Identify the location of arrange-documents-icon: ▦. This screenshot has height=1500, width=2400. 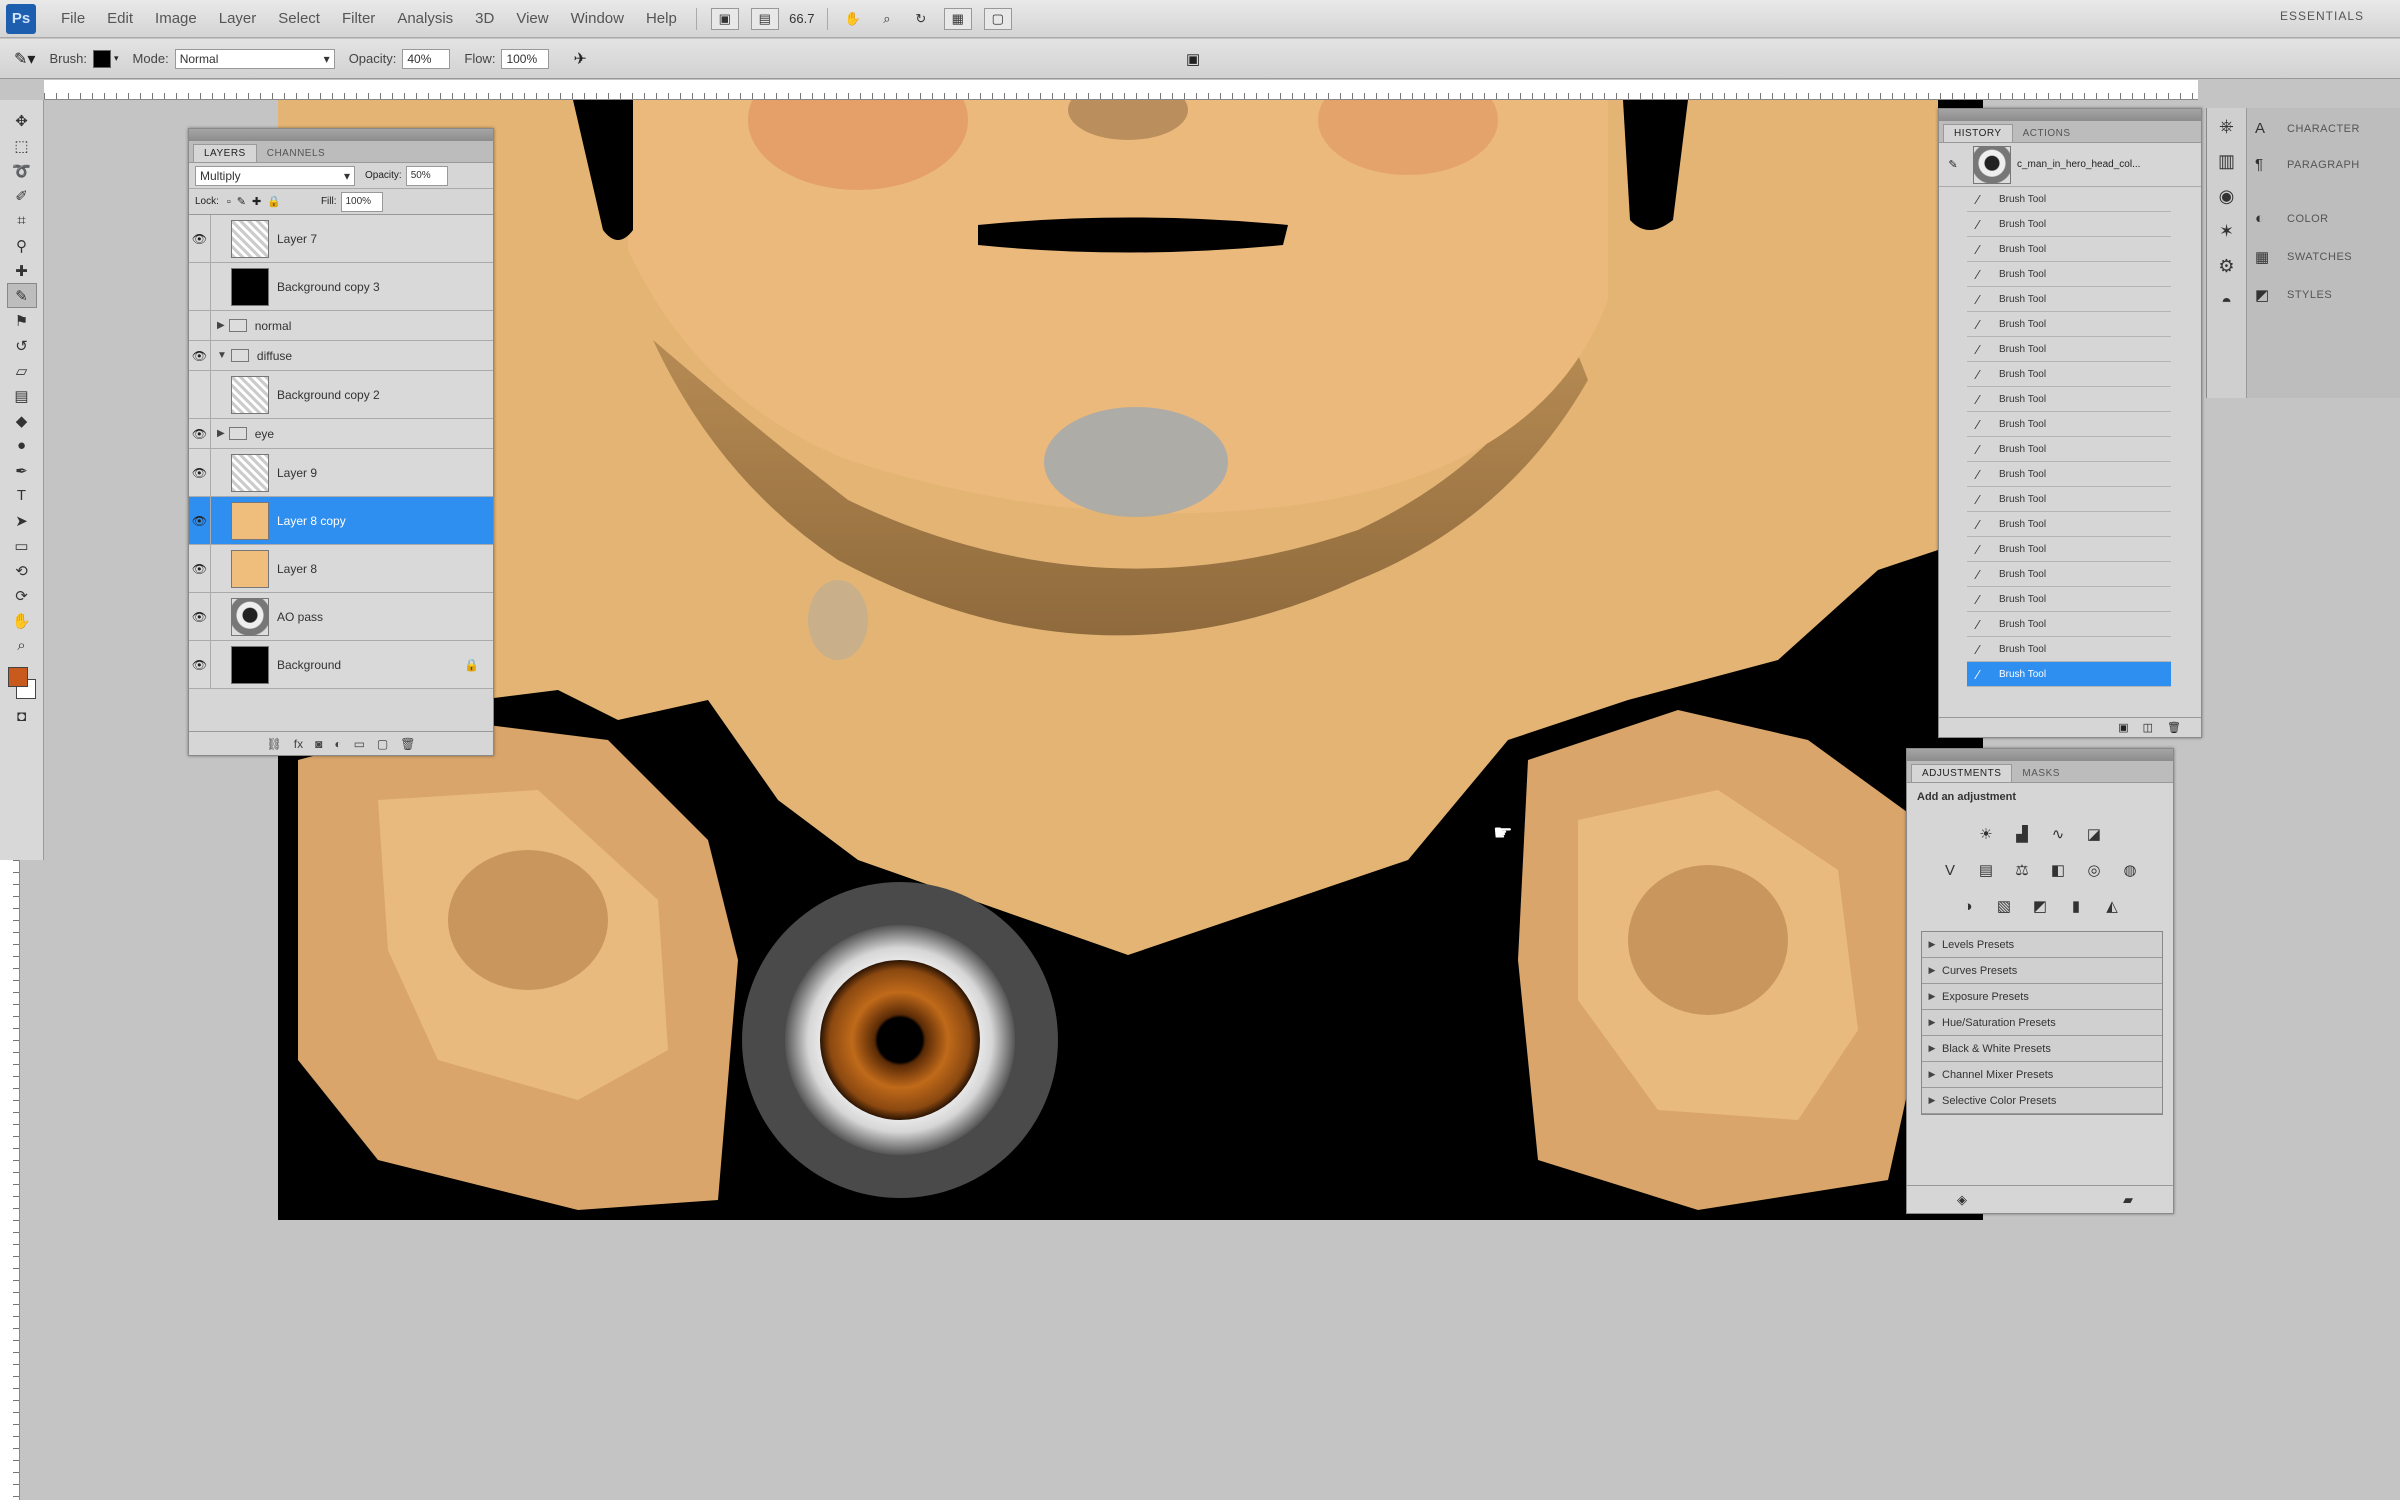
(957, 18).